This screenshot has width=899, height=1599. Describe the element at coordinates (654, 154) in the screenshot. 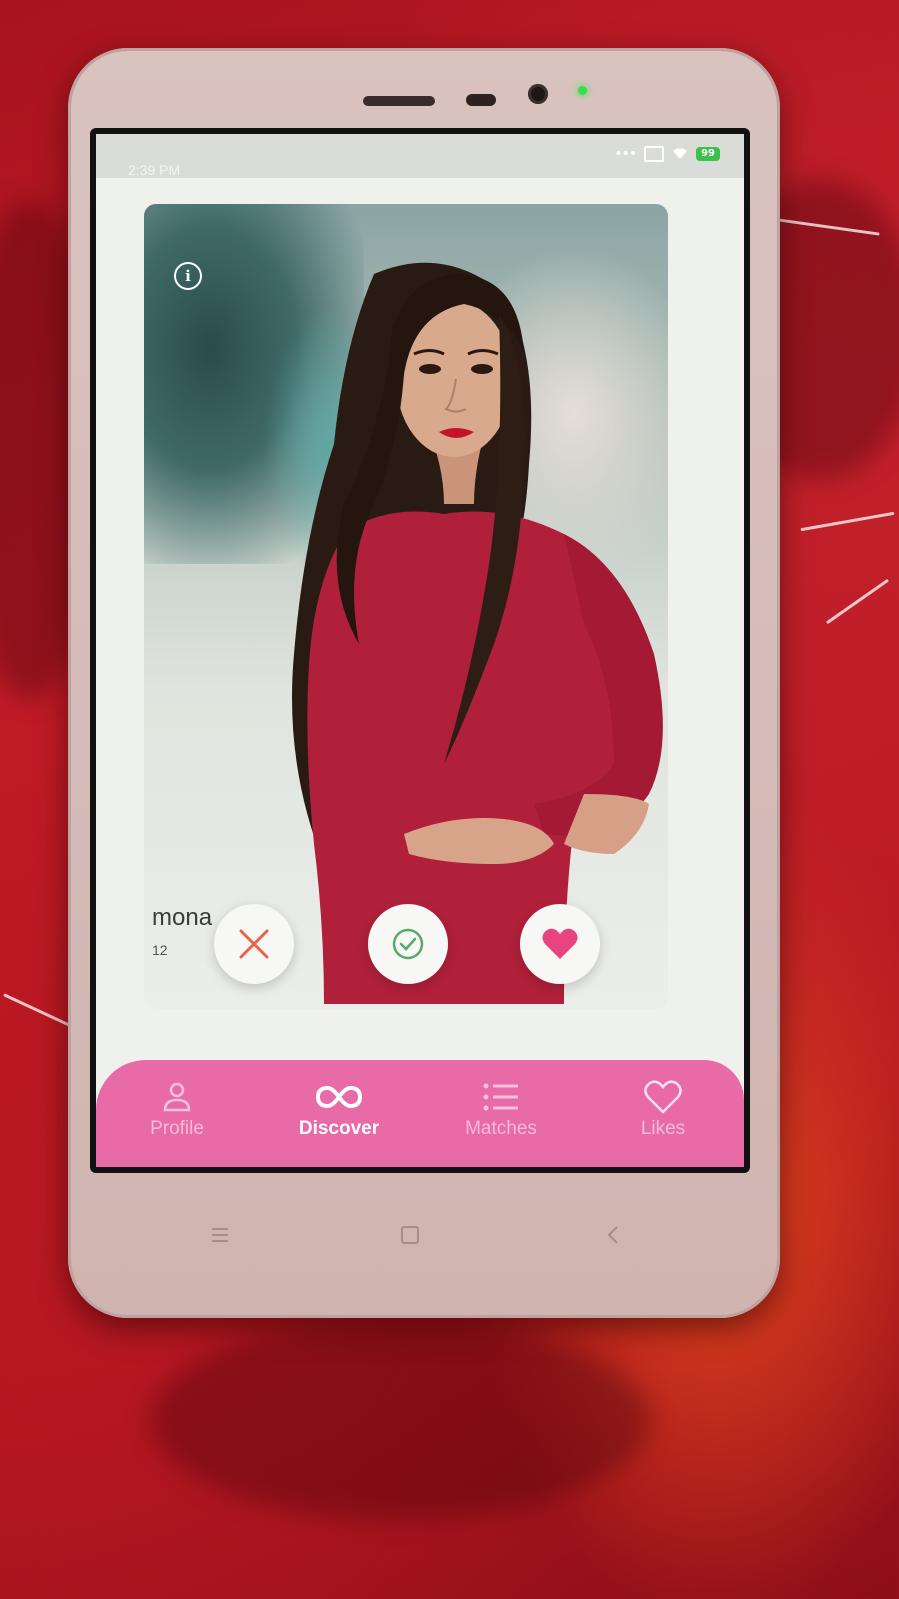

I see `sim-icon` at that location.